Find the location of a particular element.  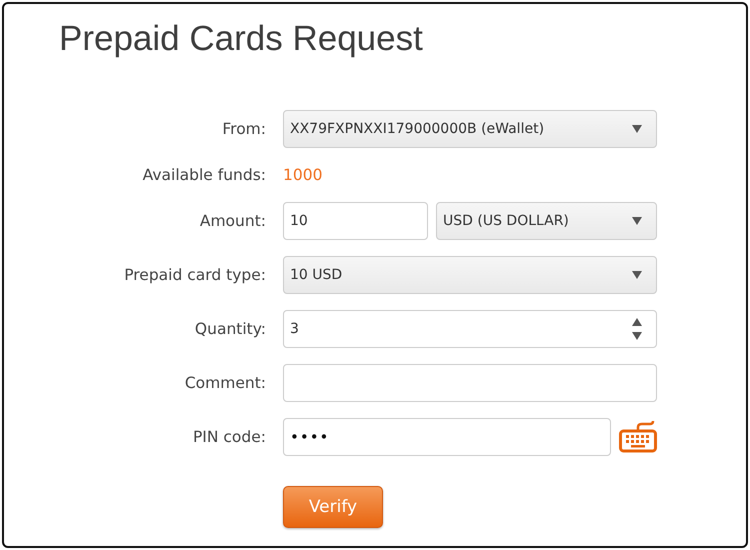

field-label: Amount: is located at coordinates (232, 221).